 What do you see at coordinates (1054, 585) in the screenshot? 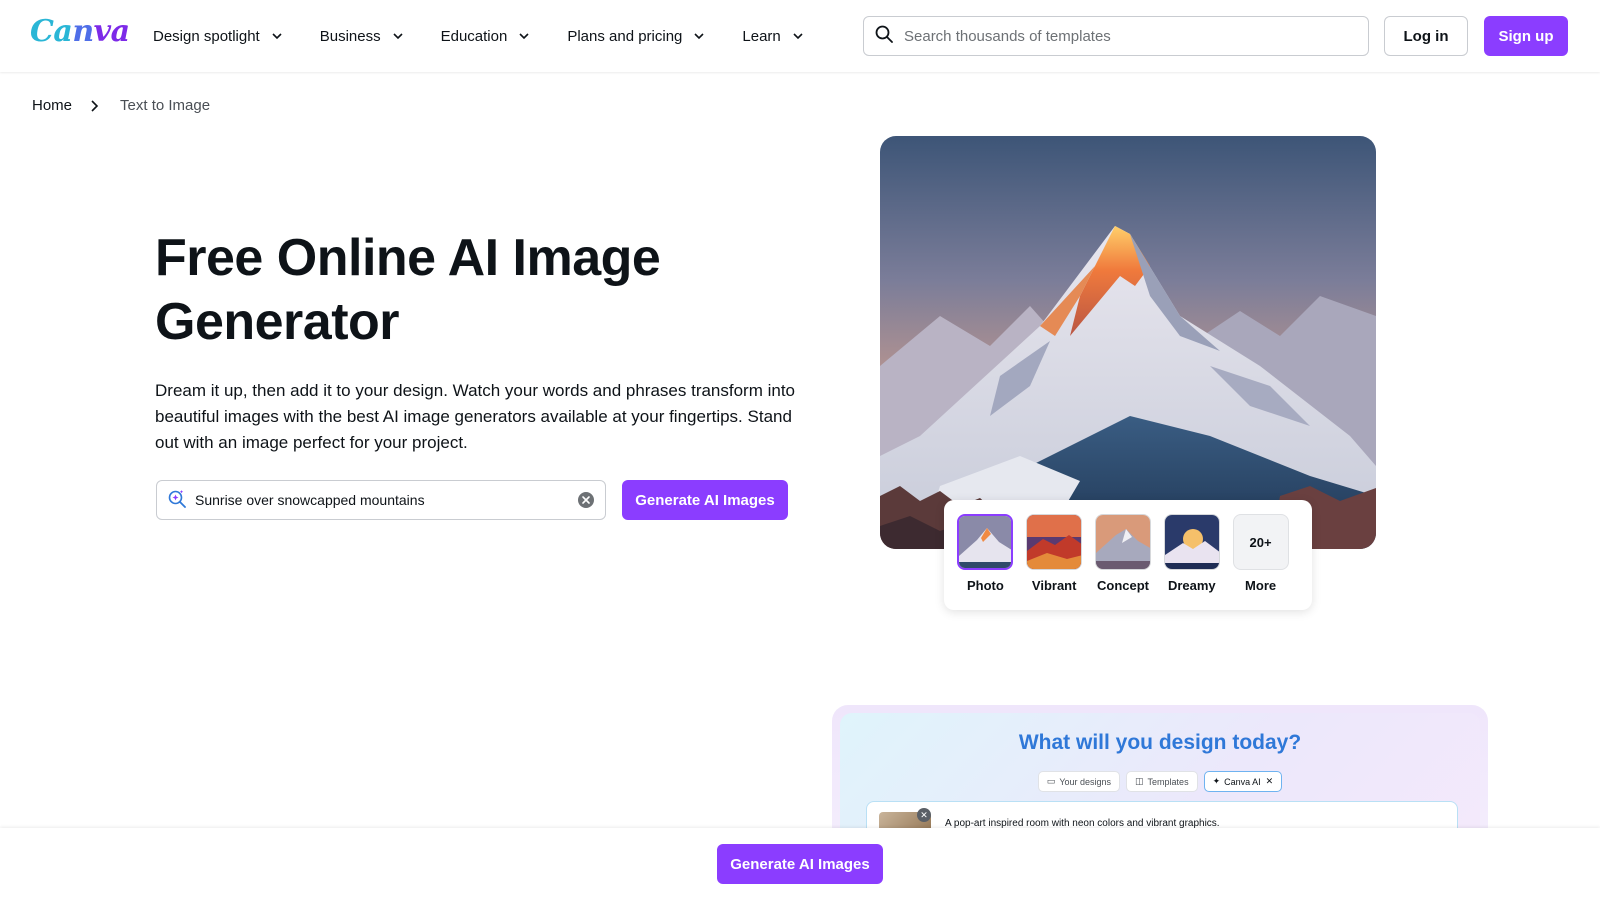
I see `style-label: Vibrant` at bounding box center [1054, 585].